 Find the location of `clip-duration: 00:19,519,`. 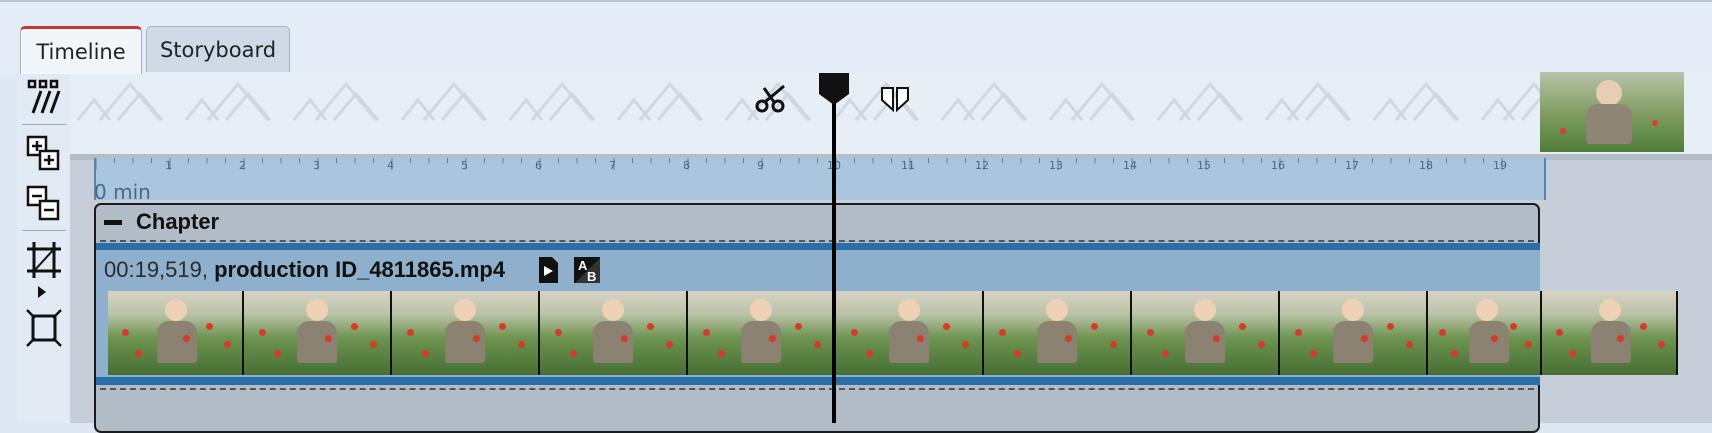

clip-duration: 00:19,519, is located at coordinates (156, 269).